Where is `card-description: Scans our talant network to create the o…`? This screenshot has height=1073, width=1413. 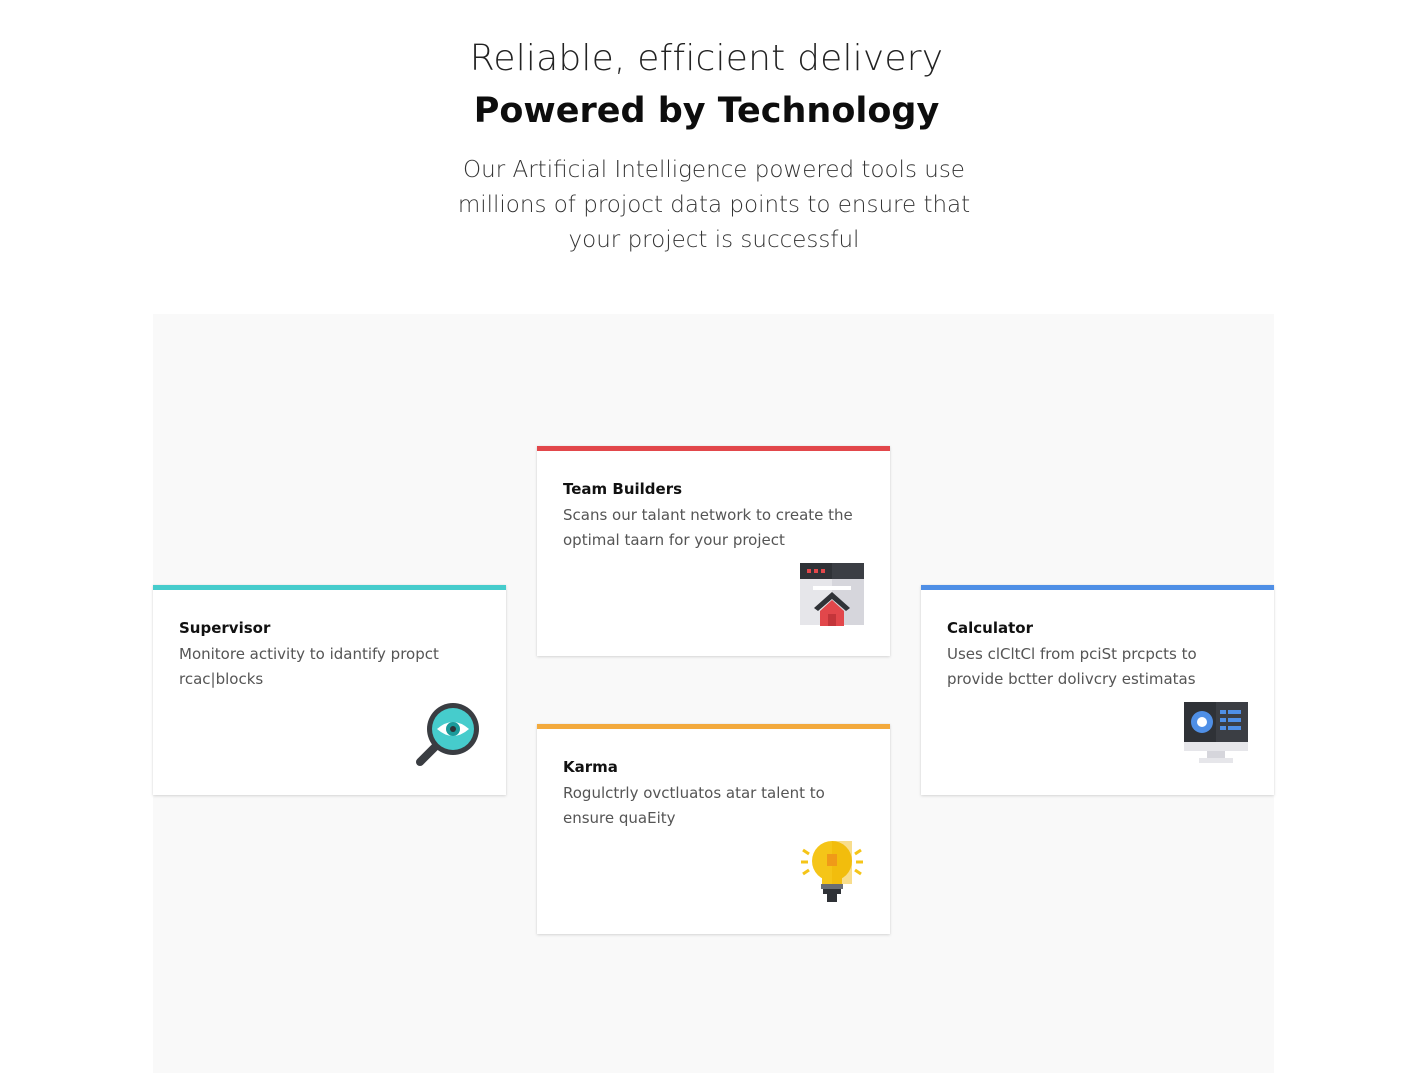
card-description: Scans our talant network to create the o… is located at coordinates (708, 527).